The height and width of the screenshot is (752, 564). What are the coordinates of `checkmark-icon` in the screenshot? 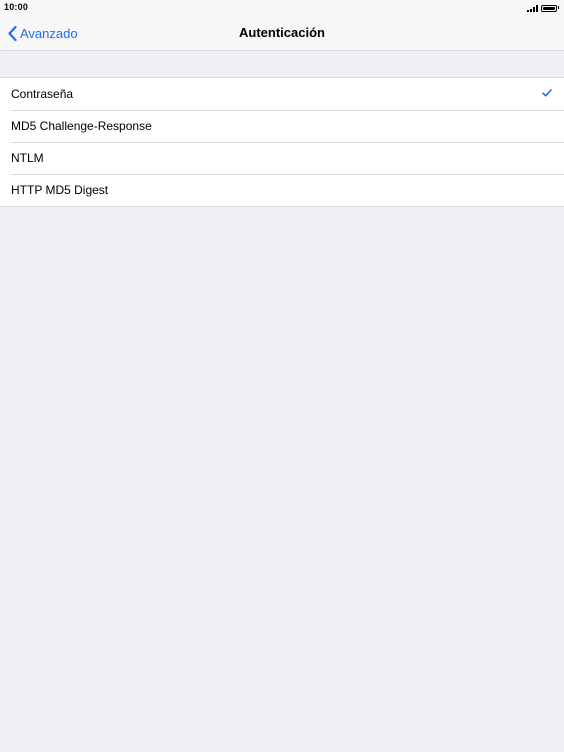 It's located at (547, 93).